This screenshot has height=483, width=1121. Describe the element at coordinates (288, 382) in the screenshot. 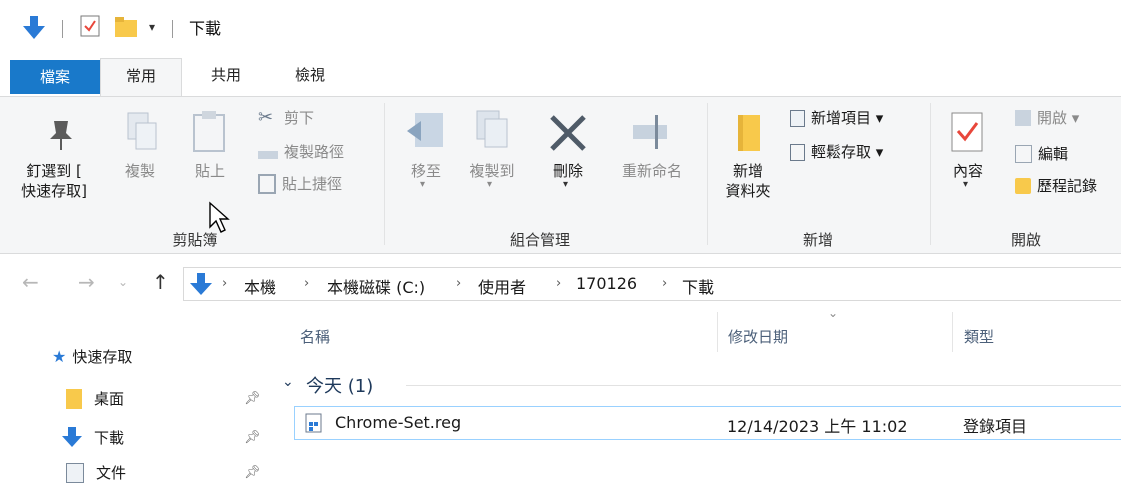

I see `group-collapse-chevron-icon: ⌄` at that location.